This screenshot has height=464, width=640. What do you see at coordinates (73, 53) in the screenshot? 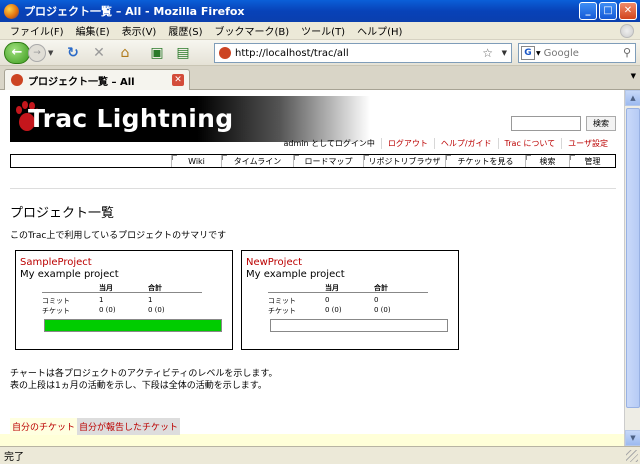
I see `reload-icon: ↻` at bounding box center [73, 53].